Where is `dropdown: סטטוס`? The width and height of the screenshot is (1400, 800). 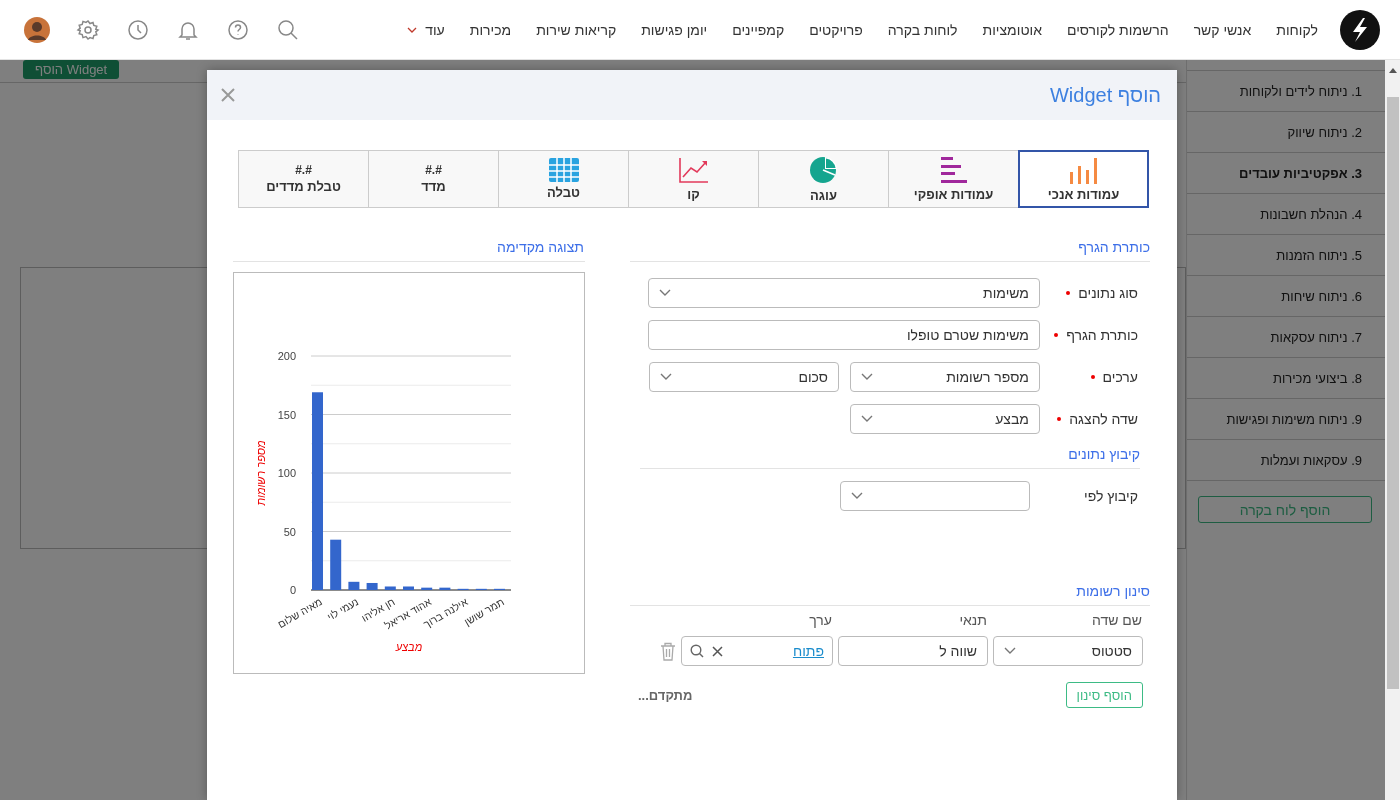 dropdown: סטטוס is located at coordinates (1068, 651).